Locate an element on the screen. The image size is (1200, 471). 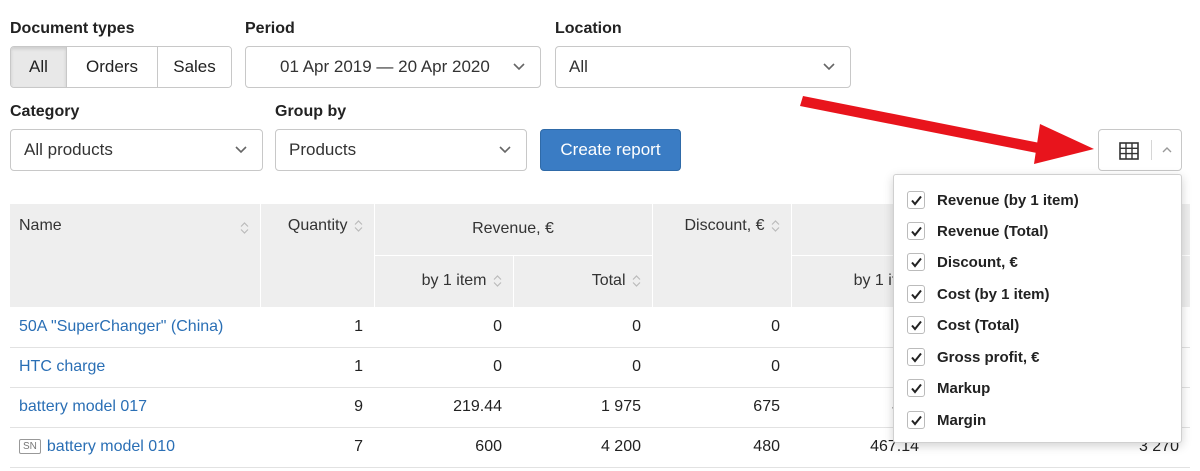
discount-cell: 480 is located at coordinates (721, 447).